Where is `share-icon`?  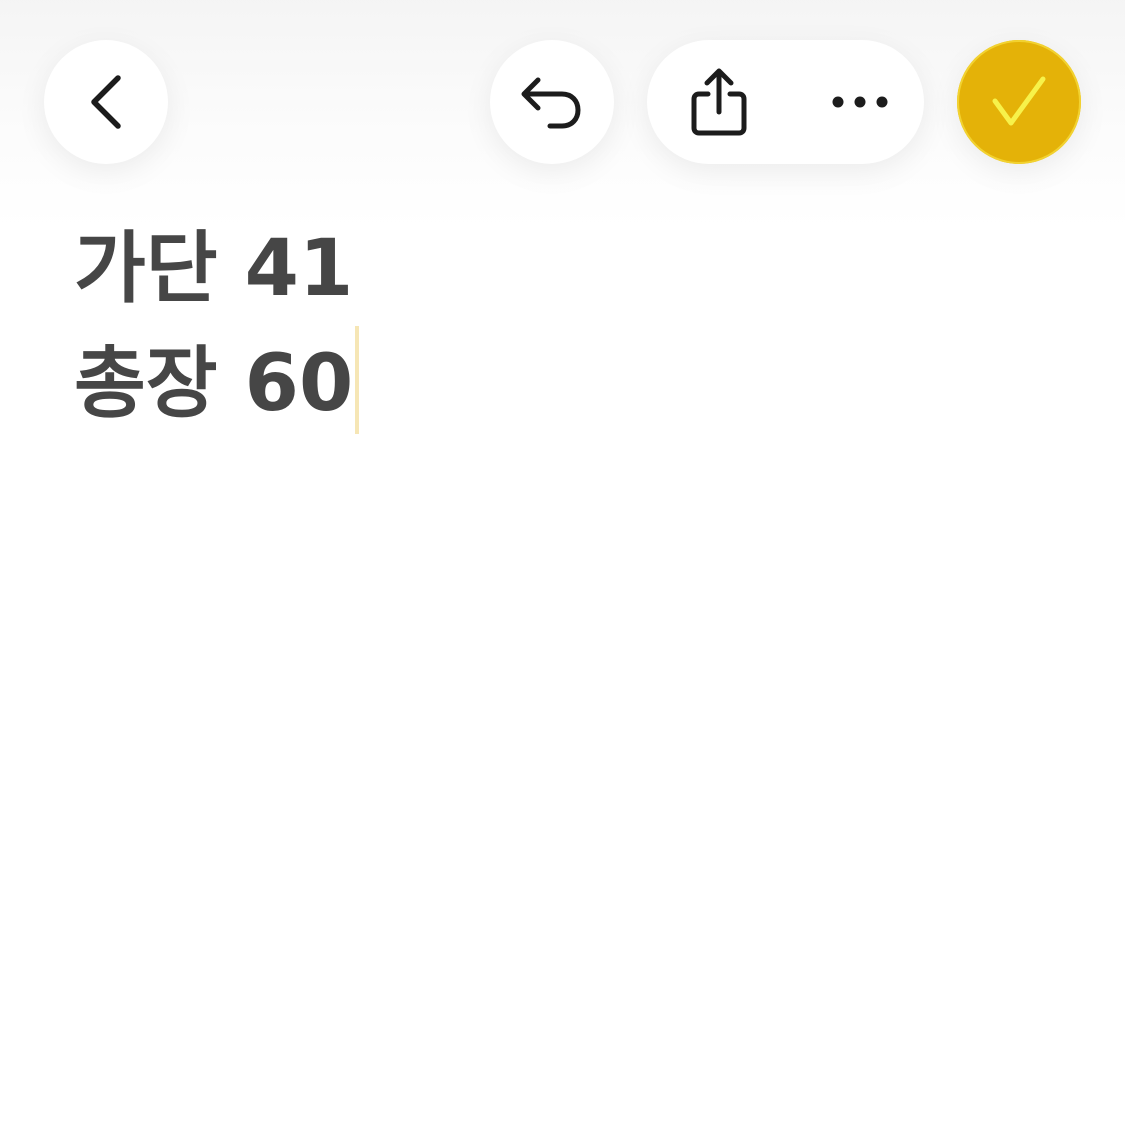 share-icon is located at coordinates (719, 102).